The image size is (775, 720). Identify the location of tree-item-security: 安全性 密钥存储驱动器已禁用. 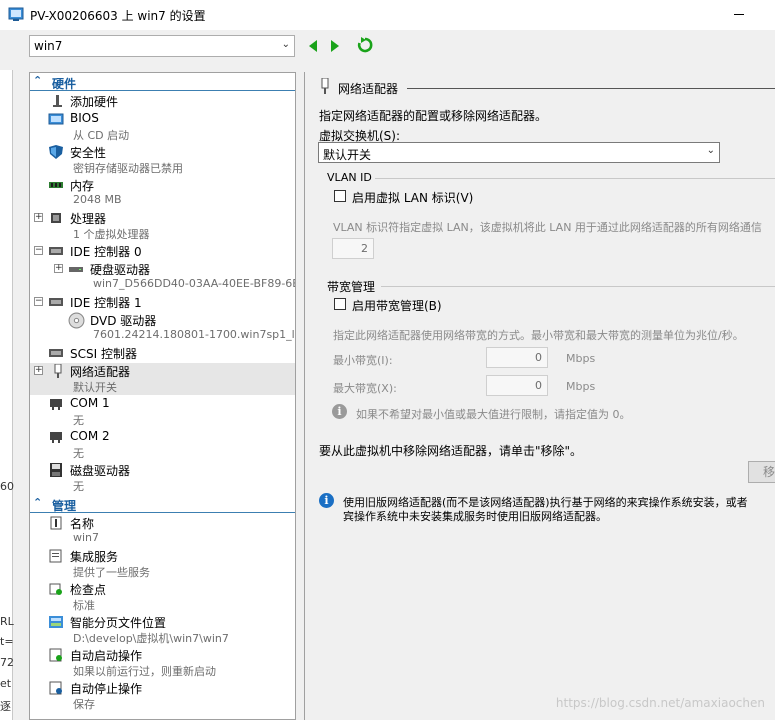
(162, 160).